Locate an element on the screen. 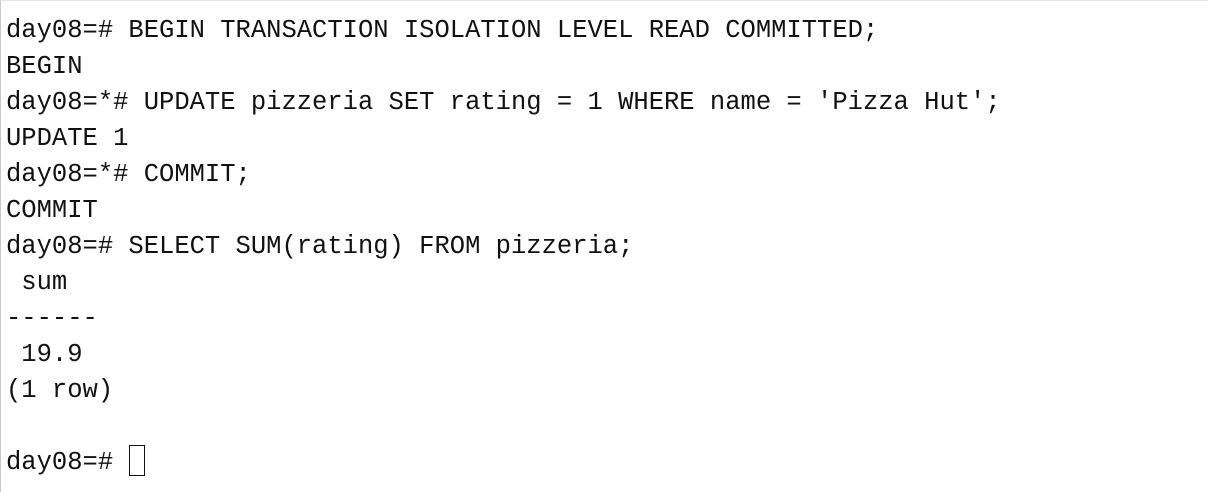 This screenshot has height=492, width=1208. terminal-line-commit-output: COMMIT is located at coordinates (52, 210).